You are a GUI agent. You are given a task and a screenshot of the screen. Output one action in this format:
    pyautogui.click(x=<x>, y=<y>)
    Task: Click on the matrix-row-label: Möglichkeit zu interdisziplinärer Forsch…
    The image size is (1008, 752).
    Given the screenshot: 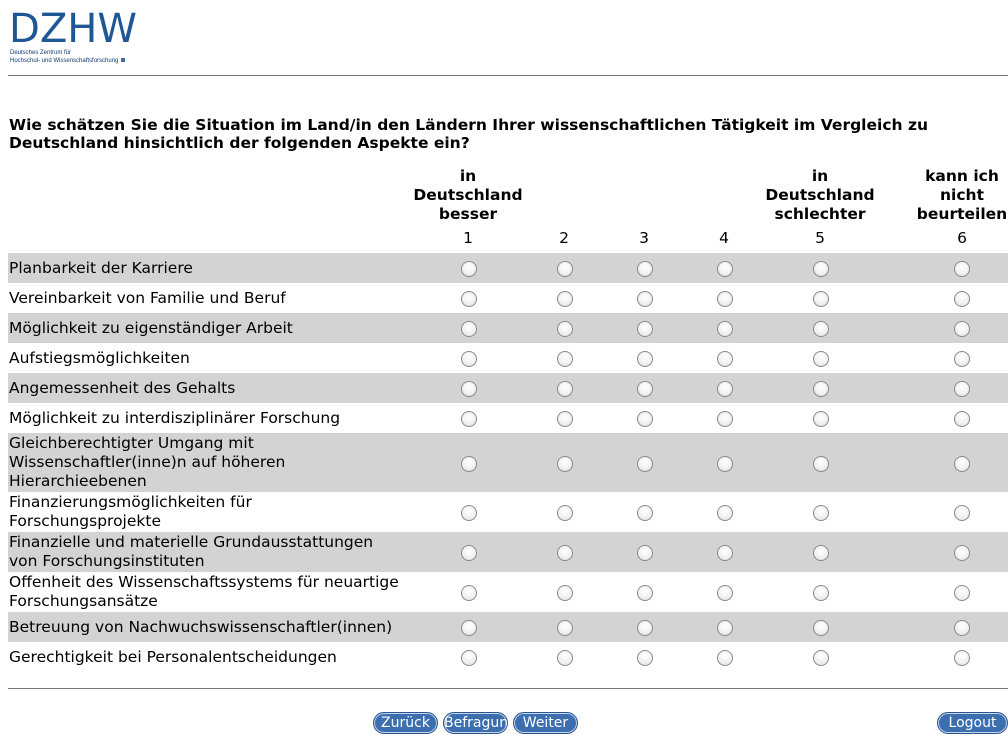 What is the action you would take?
    pyautogui.click(x=175, y=417)
    